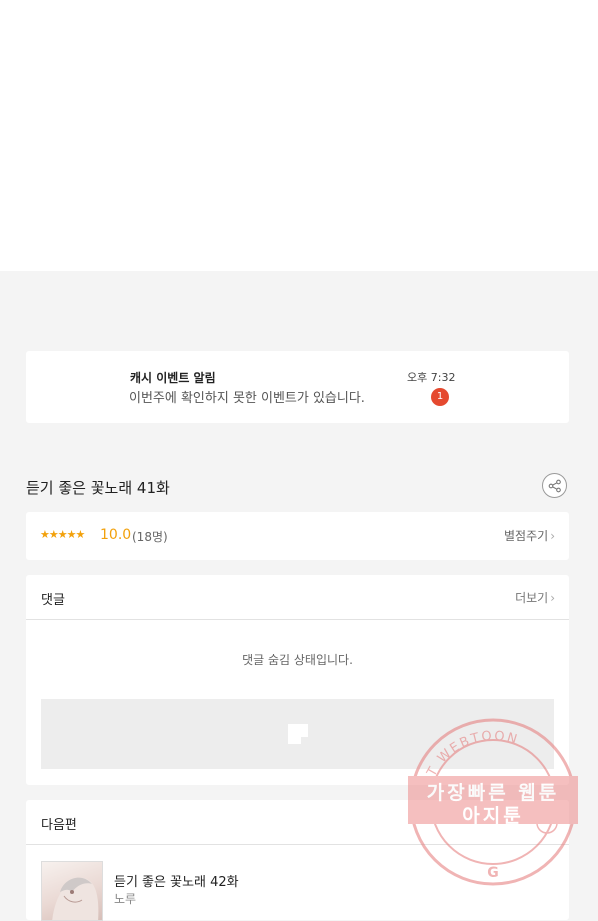 The height and width of the screenshot is (921, 598). I want to click on comments-hidden-message: 댓글 숨김 상태입니다., so click(297, 660).